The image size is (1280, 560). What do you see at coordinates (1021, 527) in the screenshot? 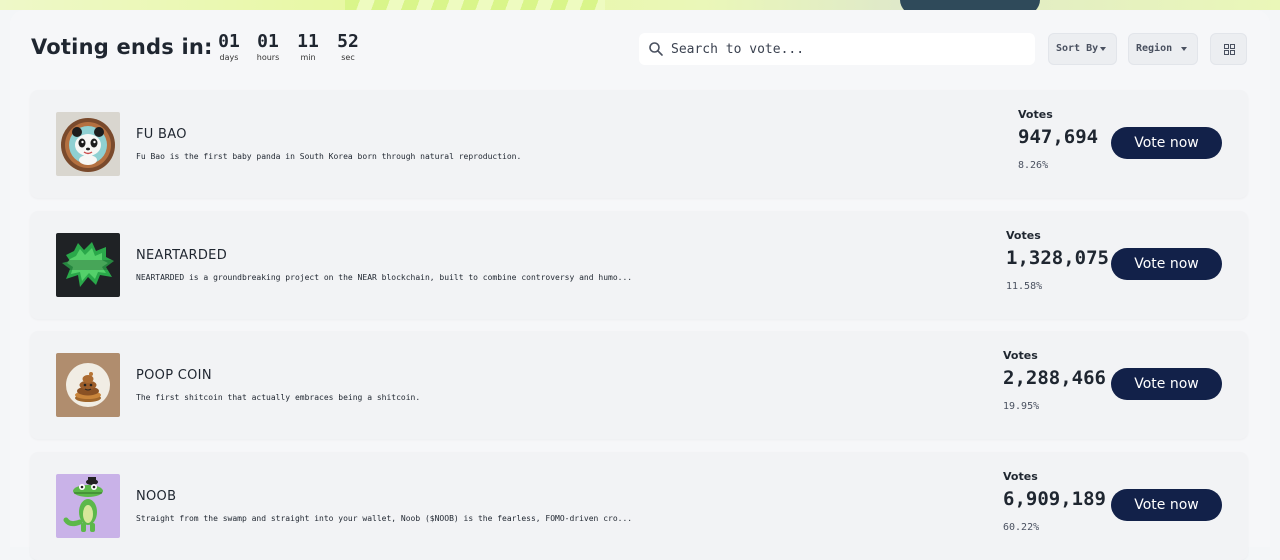
I see `votes-percent: 60.22%` at bounding box center [1021, 527].